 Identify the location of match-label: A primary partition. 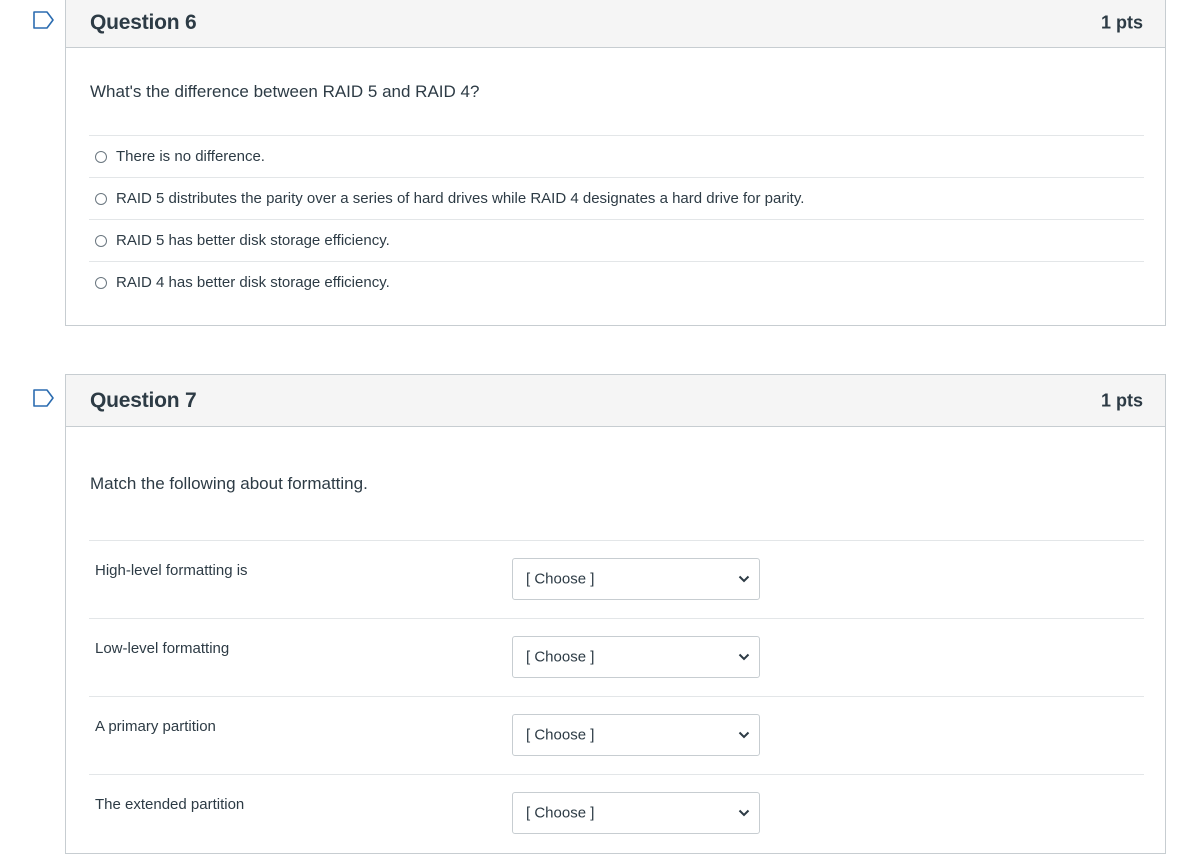
(155, 726).